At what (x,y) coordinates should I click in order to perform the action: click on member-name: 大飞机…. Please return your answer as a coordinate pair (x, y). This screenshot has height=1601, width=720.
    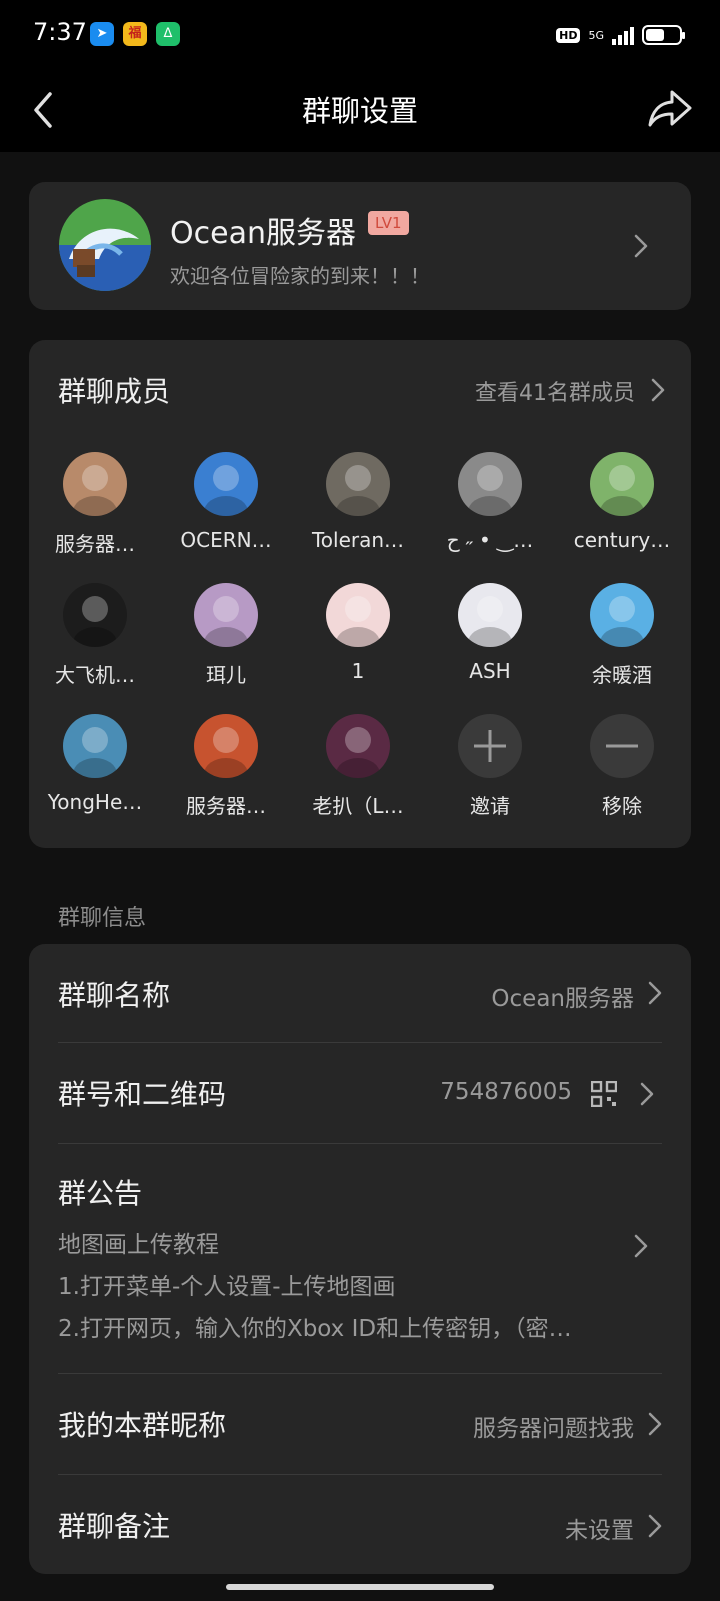
    Looking at the image, I should click on (95, 675).